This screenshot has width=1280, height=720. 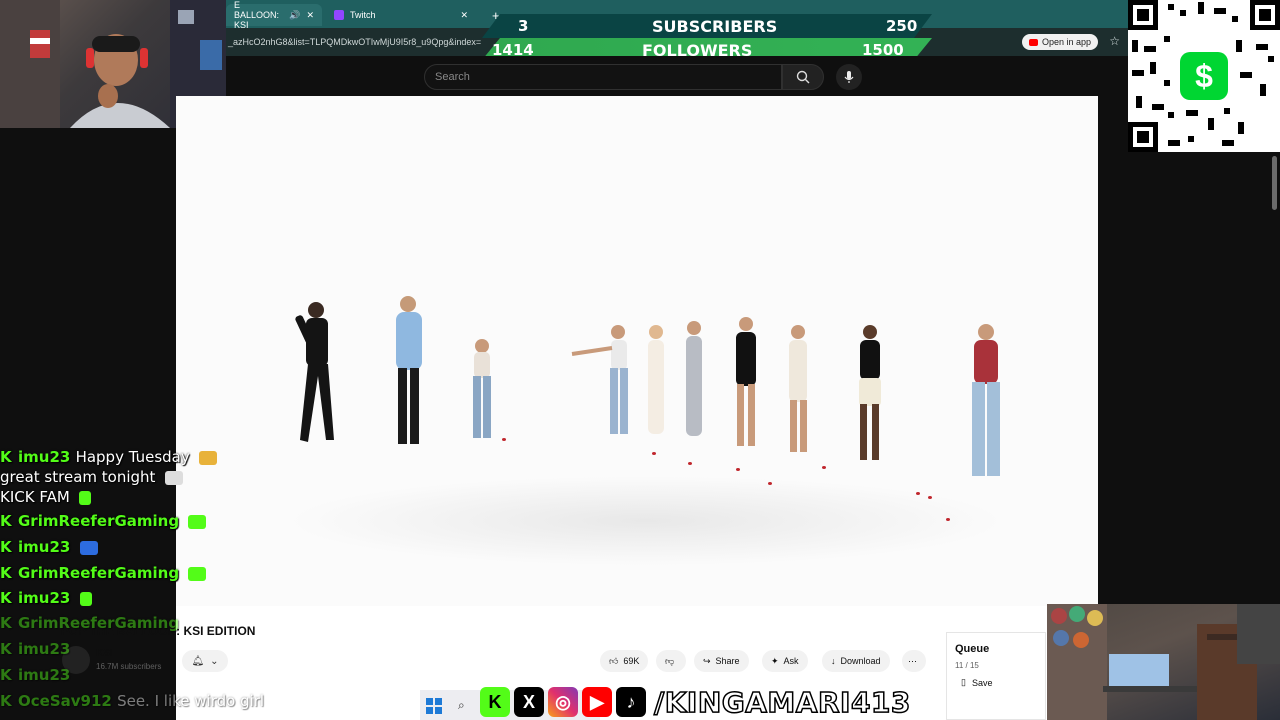 What do you see at coordinates (996, 676) in the screenshot?
I see `queue-panel: Queue 11 / 15 ▯ Save` at bounding box center [996, 676].